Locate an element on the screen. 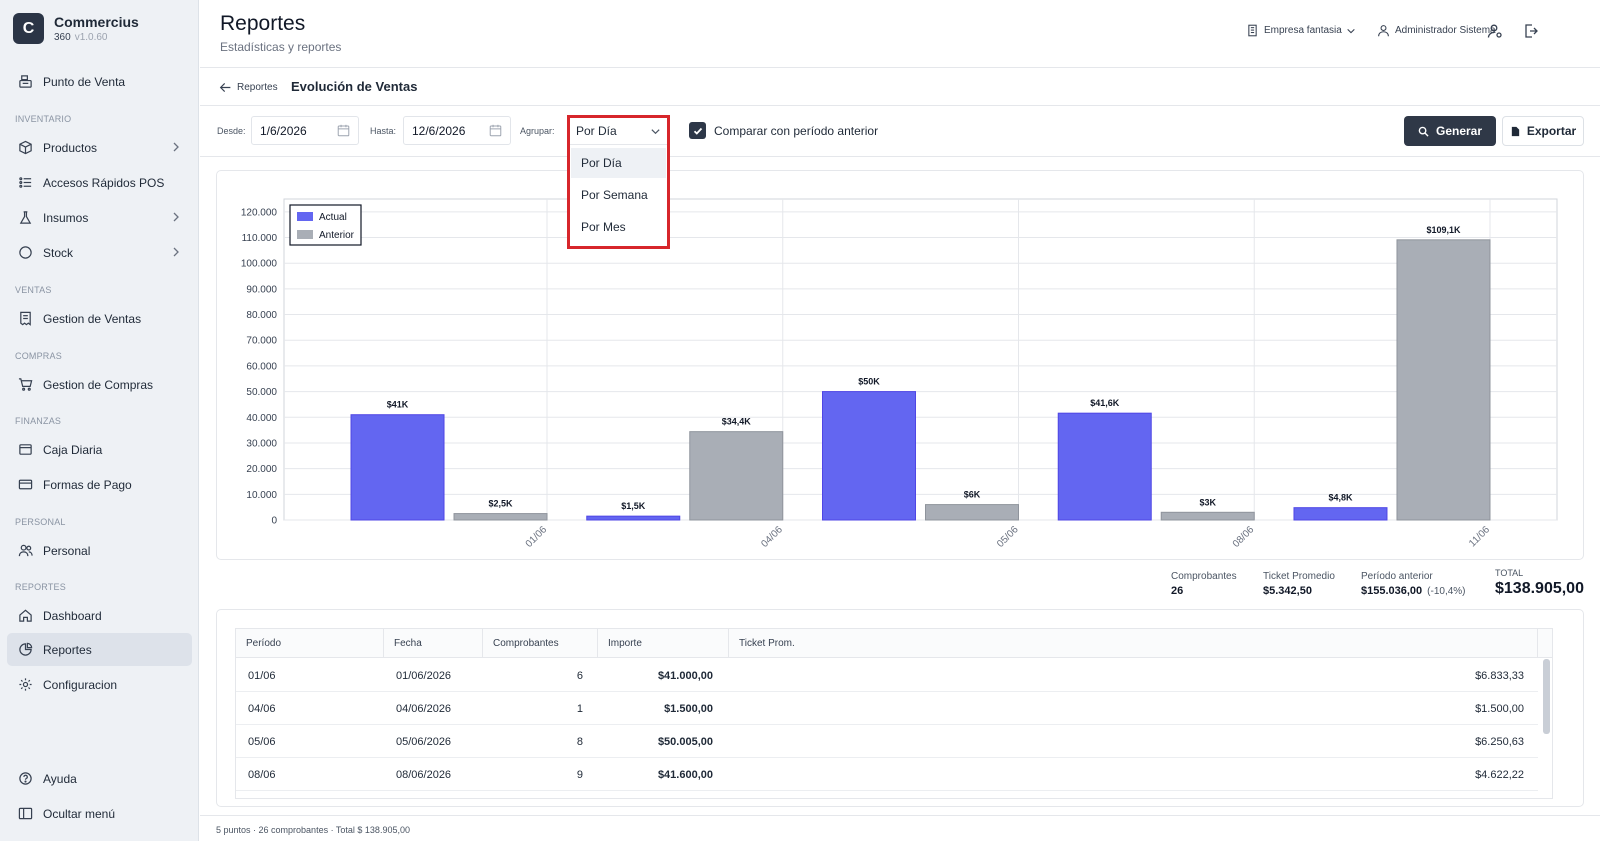 The image size is (1600, 841). hasta-label: Hasta: is located at coordinates (383, 131).